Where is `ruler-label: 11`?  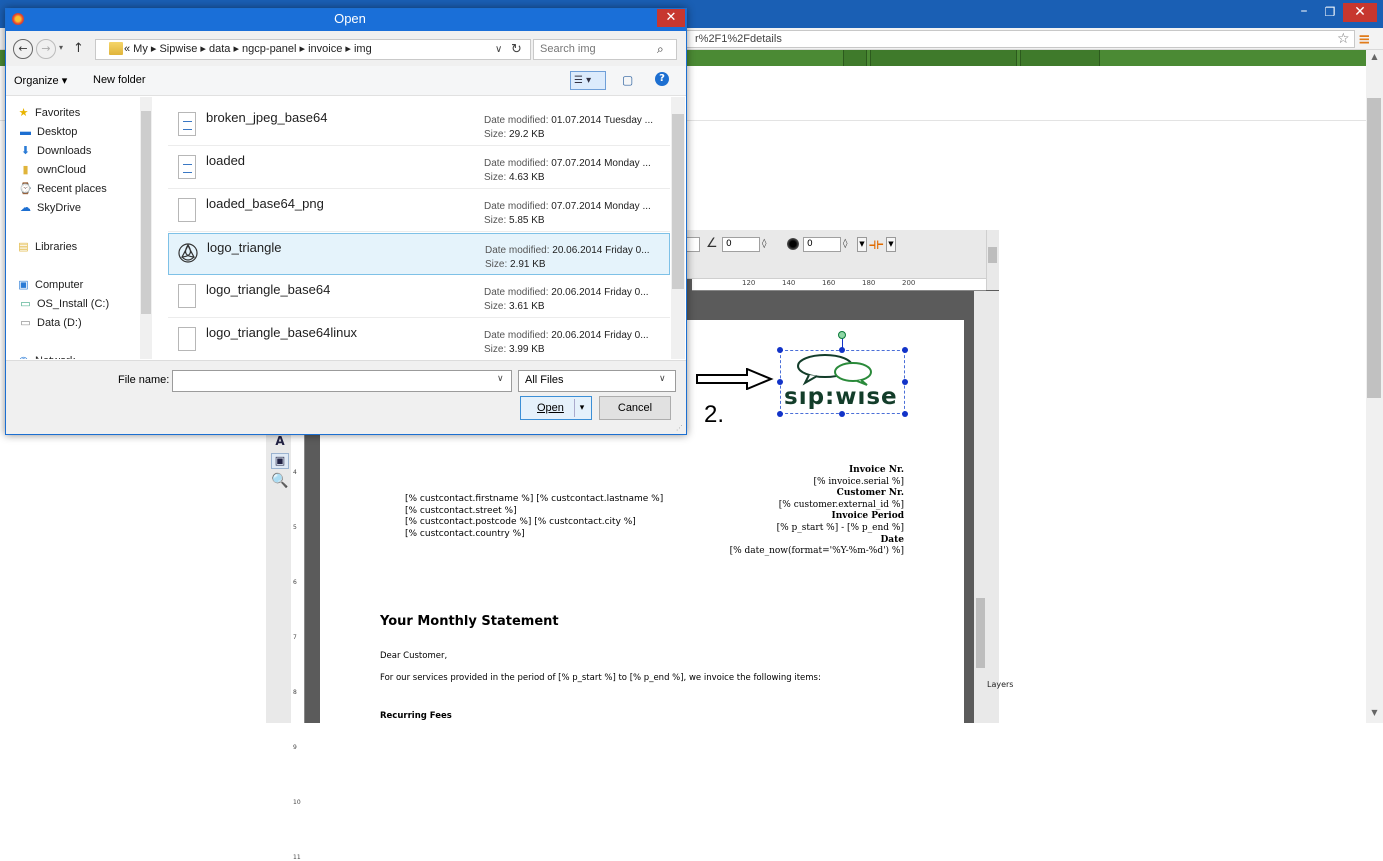
ruler-label: 11 is located at coordinates (297, 857).